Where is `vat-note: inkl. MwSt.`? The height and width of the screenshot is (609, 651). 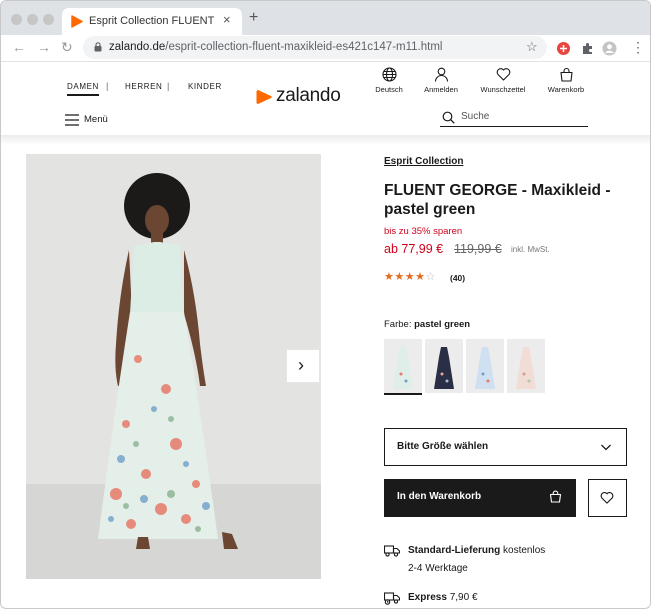
vat-note: inkl. MwSt. is located at coordinates (530, 249).